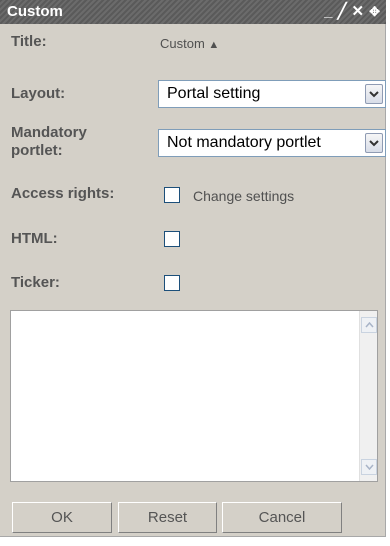 The width and height of the screenshot is (390, 546). Describe the element at coordinates (62, 517) in the screenshot. I see `ok-button: OK` at that location.